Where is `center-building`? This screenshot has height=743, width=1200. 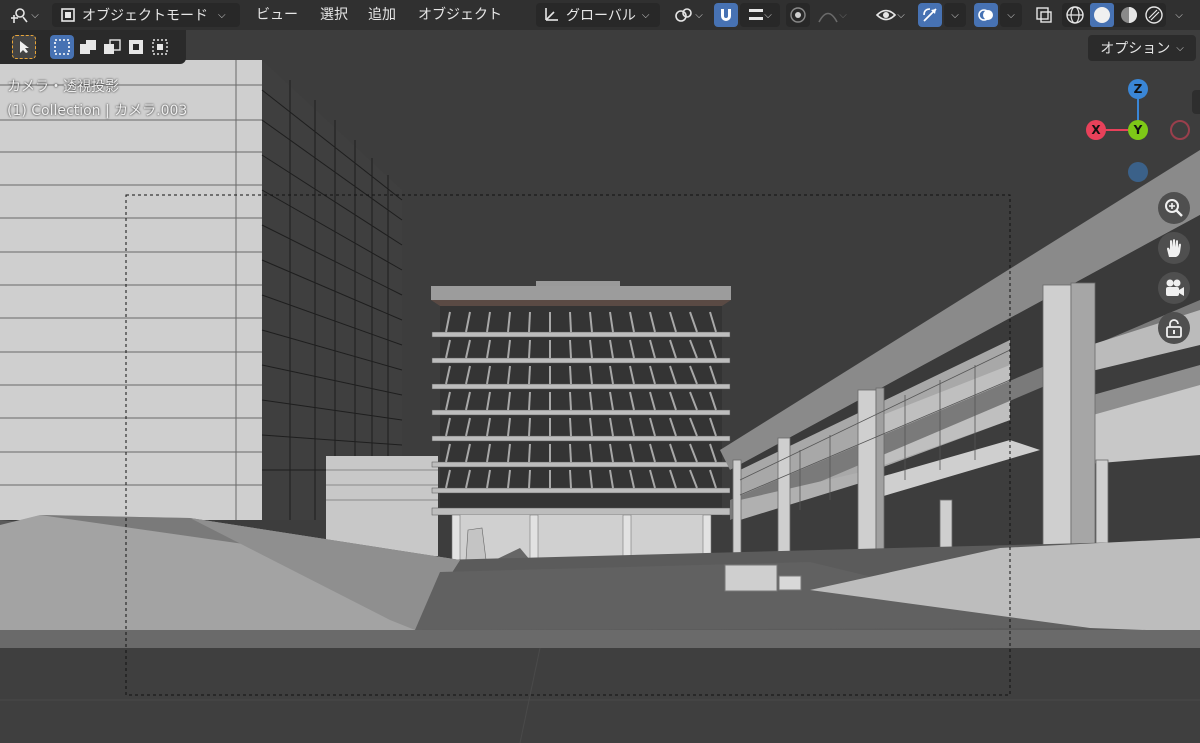
center-building is located at coordinates (581, 422).